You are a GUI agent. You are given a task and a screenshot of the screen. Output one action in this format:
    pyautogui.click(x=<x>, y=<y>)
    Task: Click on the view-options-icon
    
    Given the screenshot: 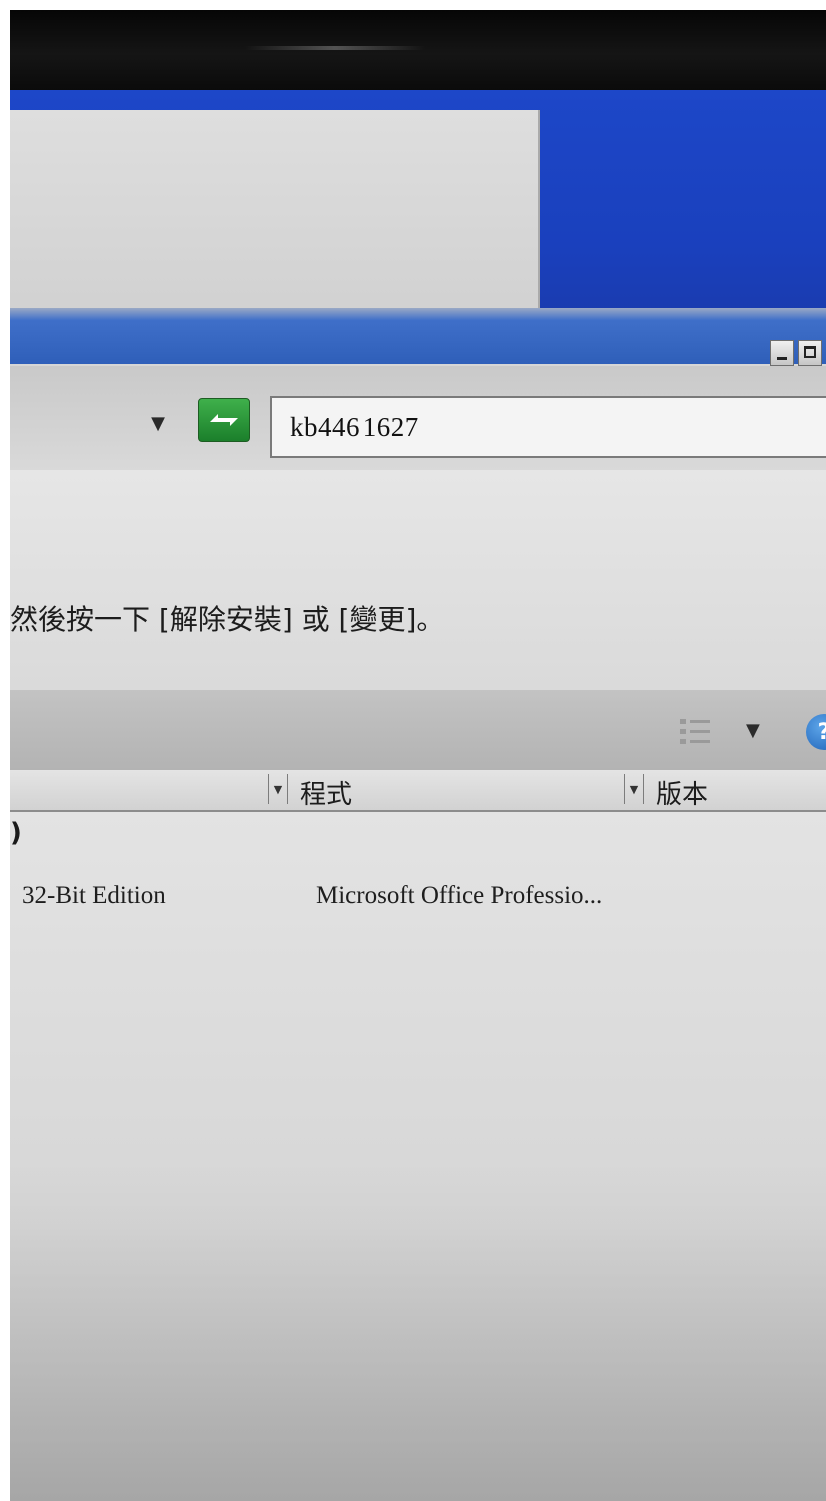 What is the action you would take?
    pyautogui.click(x=695, y=732)
    